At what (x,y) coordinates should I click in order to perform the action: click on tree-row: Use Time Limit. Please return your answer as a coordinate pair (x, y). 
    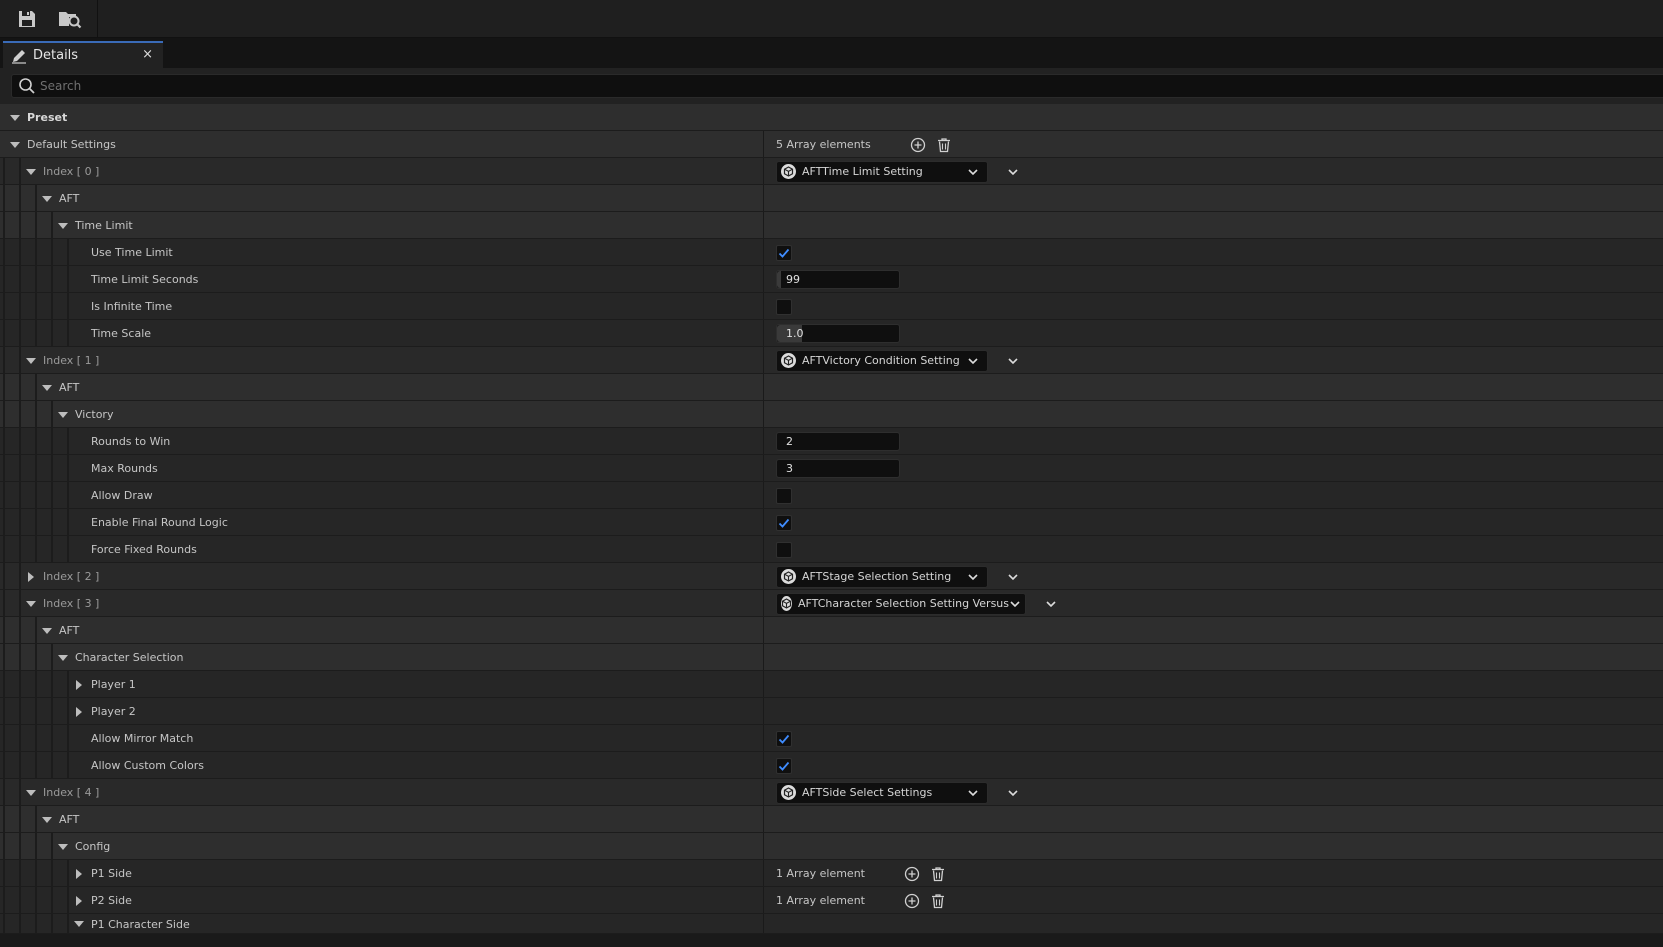
    Looking at the image, I should click on (831, 252).